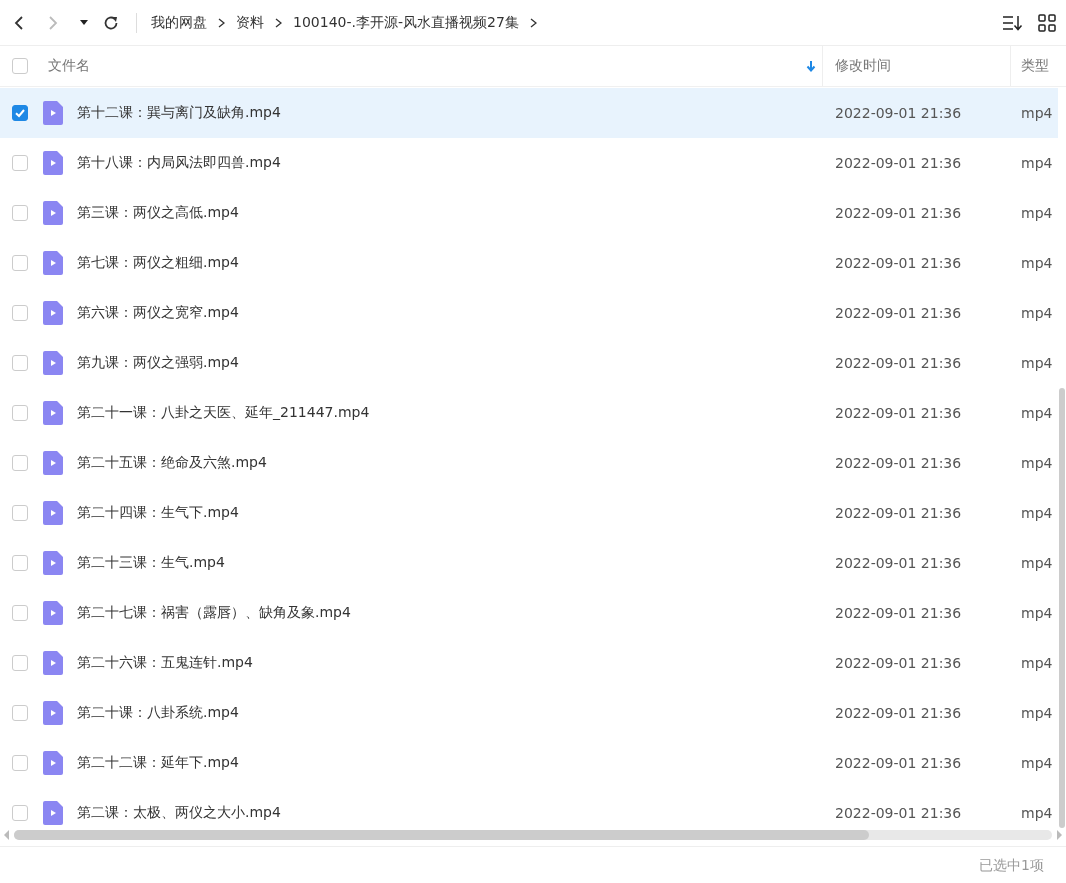 This screenshot has height=883, width=1066. What do you see at coordinates (529, 163) in the screenshot?
I see `file-row: 第十八课：内局风法即四兽.mp4 2022-09-01 21:36 mp4` at bounding box center [529, 163].